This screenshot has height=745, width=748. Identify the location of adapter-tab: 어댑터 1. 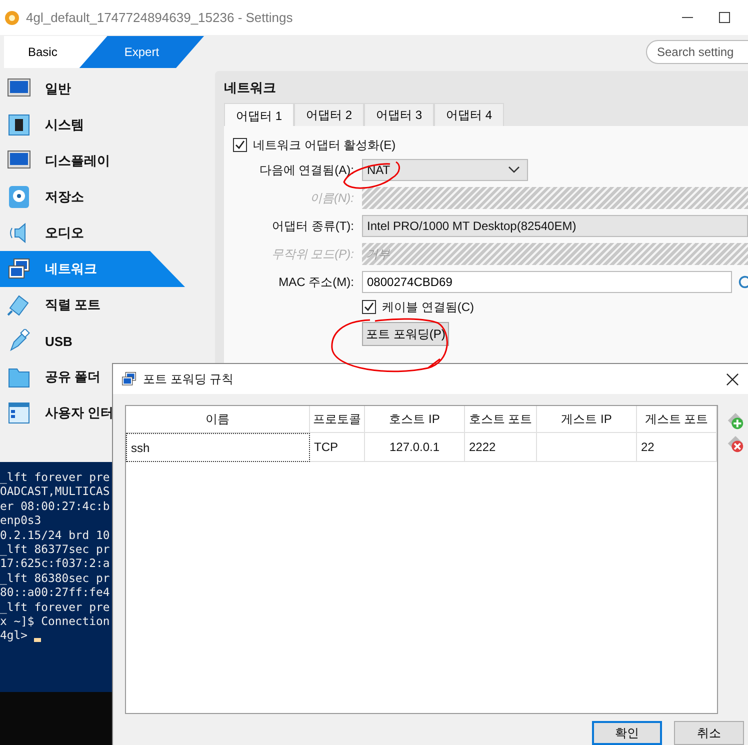
(259, 114).